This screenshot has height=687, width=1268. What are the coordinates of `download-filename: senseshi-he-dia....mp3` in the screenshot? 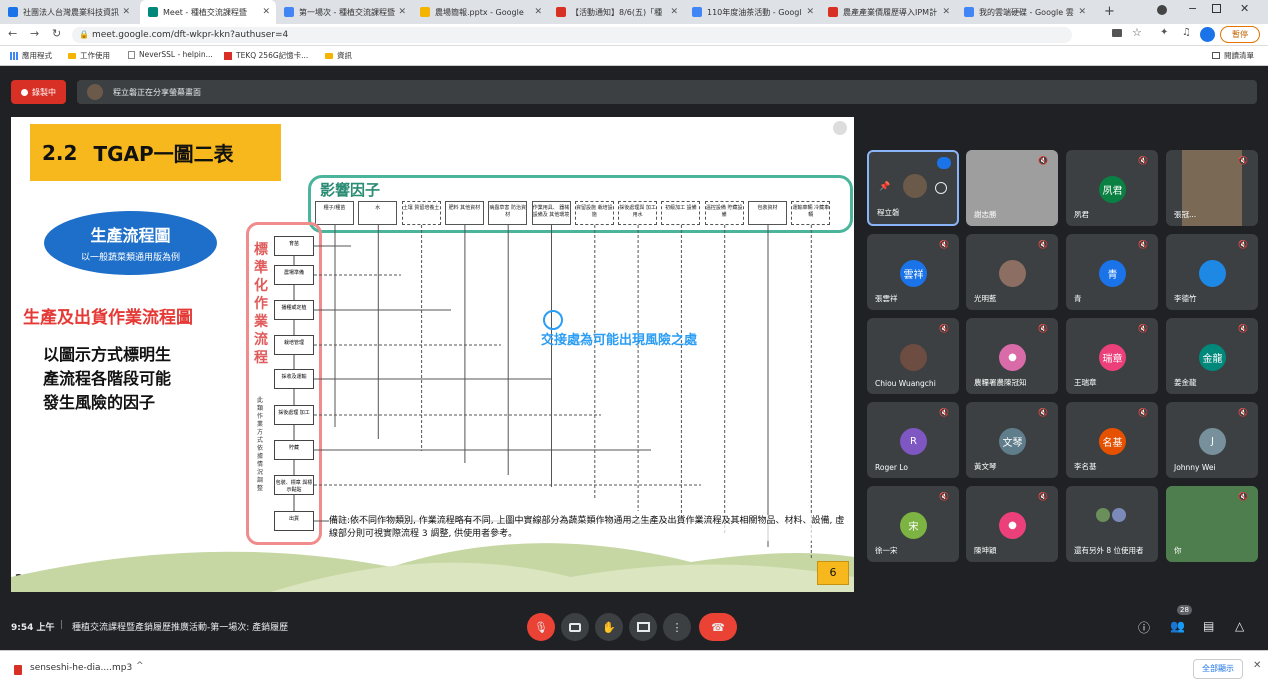 It's located at (81, 668).